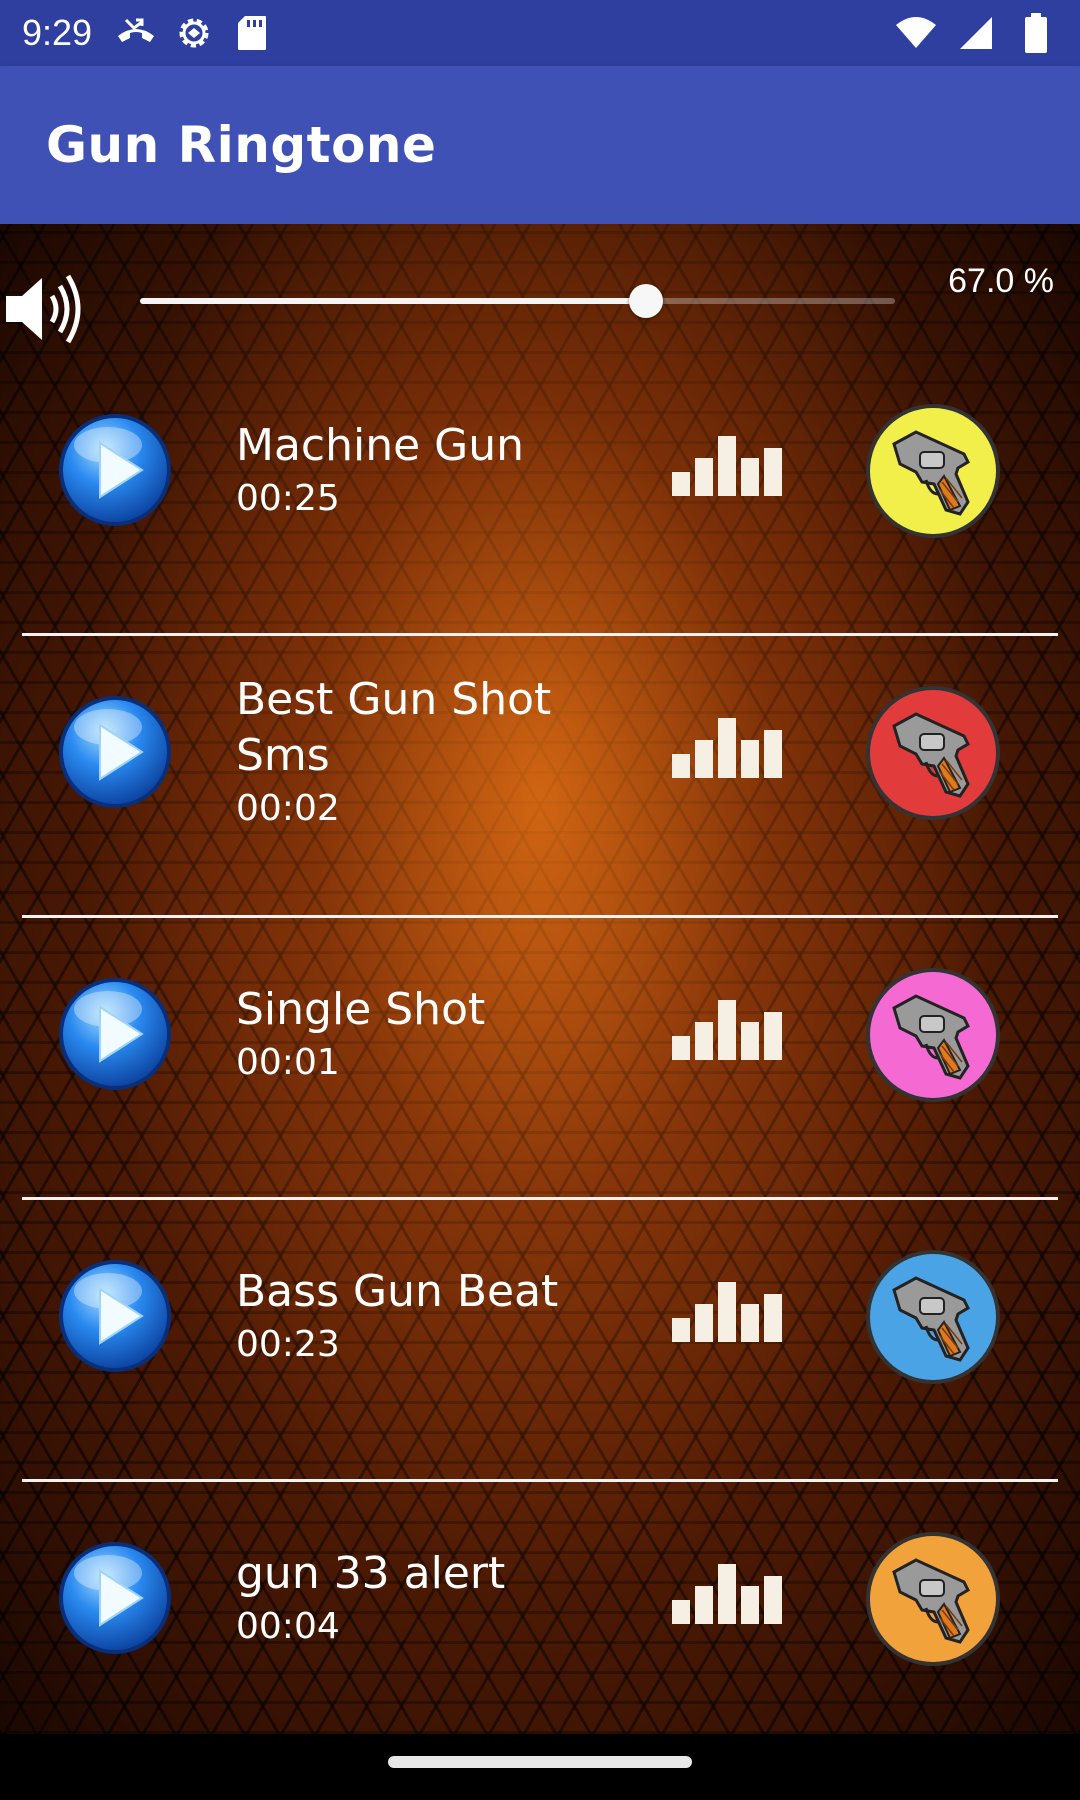 Image resolution: width=1080 pixels, height=1800 pixels. Describe the element at coordinates (393, 301) in the screenshot. I see `volume-slider-fill` at that location.